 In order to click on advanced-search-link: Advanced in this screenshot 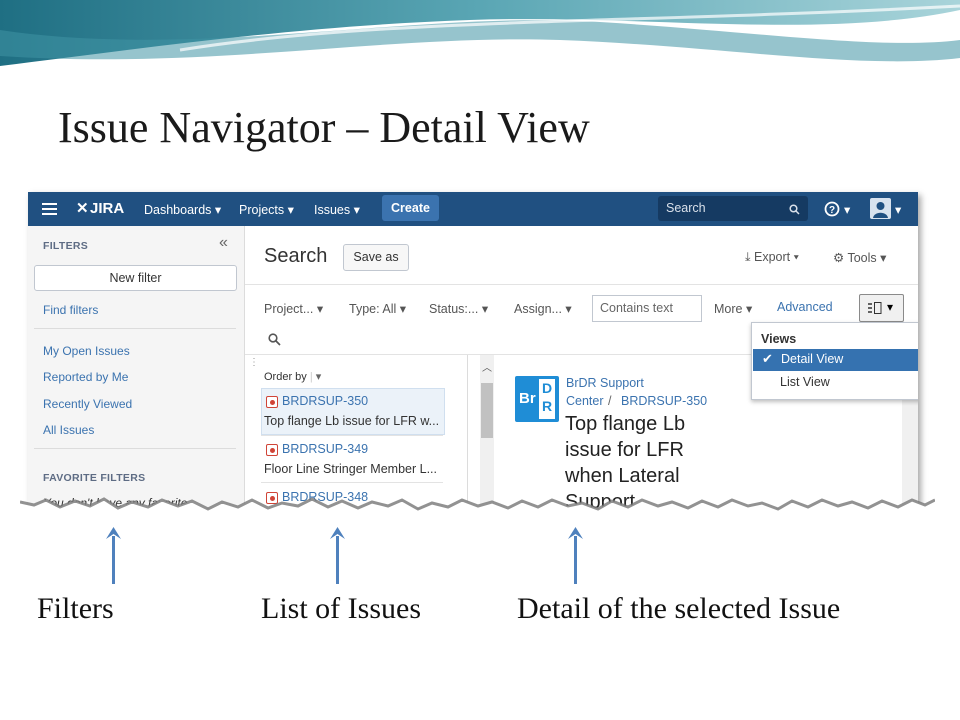, I will do `click(805, 307)`.